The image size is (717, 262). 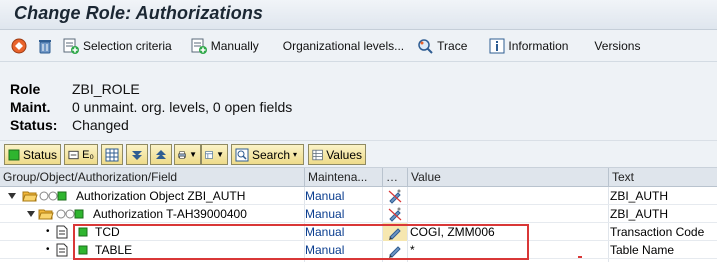 I want to click on expand-button: E₀, so click(x=81, y=154).